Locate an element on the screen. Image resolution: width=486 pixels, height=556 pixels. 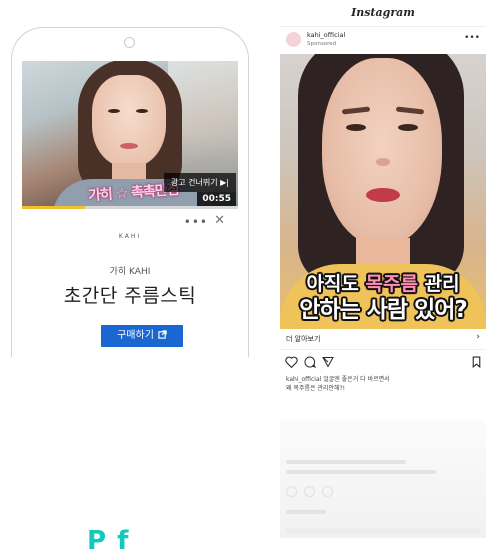
instagram-topbar: Instagram is located at coordinates (383, 13).